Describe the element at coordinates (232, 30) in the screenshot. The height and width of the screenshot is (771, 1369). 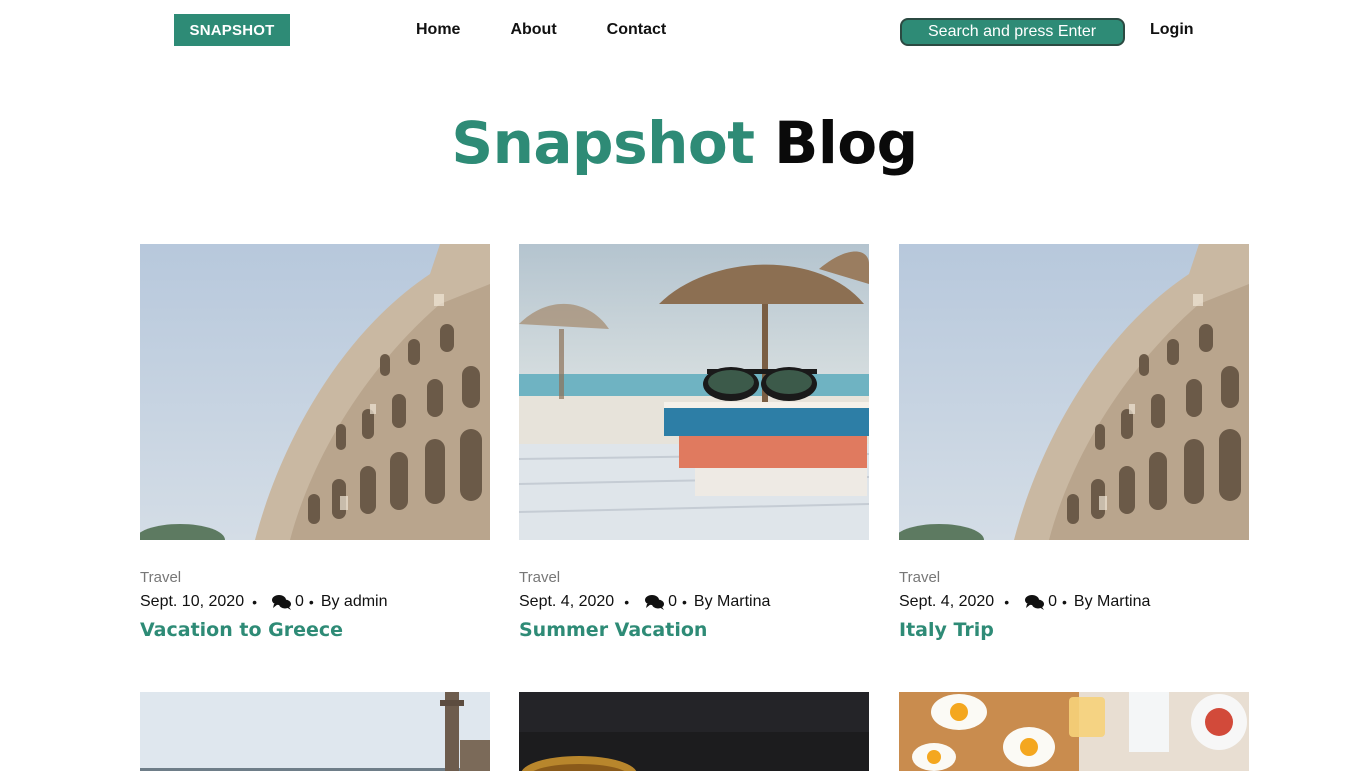
I see `brand-logo: SNAPSHOT` at that location.